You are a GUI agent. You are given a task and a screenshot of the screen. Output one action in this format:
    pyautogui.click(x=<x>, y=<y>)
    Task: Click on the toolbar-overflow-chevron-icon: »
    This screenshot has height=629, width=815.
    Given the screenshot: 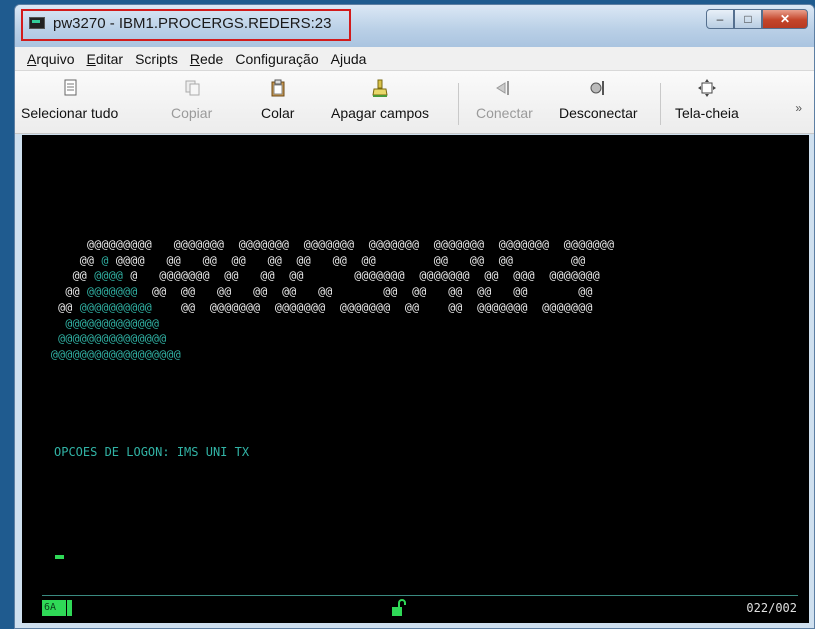 What is the action you would take?
    pyautogui.click(x=798, y=108)
    